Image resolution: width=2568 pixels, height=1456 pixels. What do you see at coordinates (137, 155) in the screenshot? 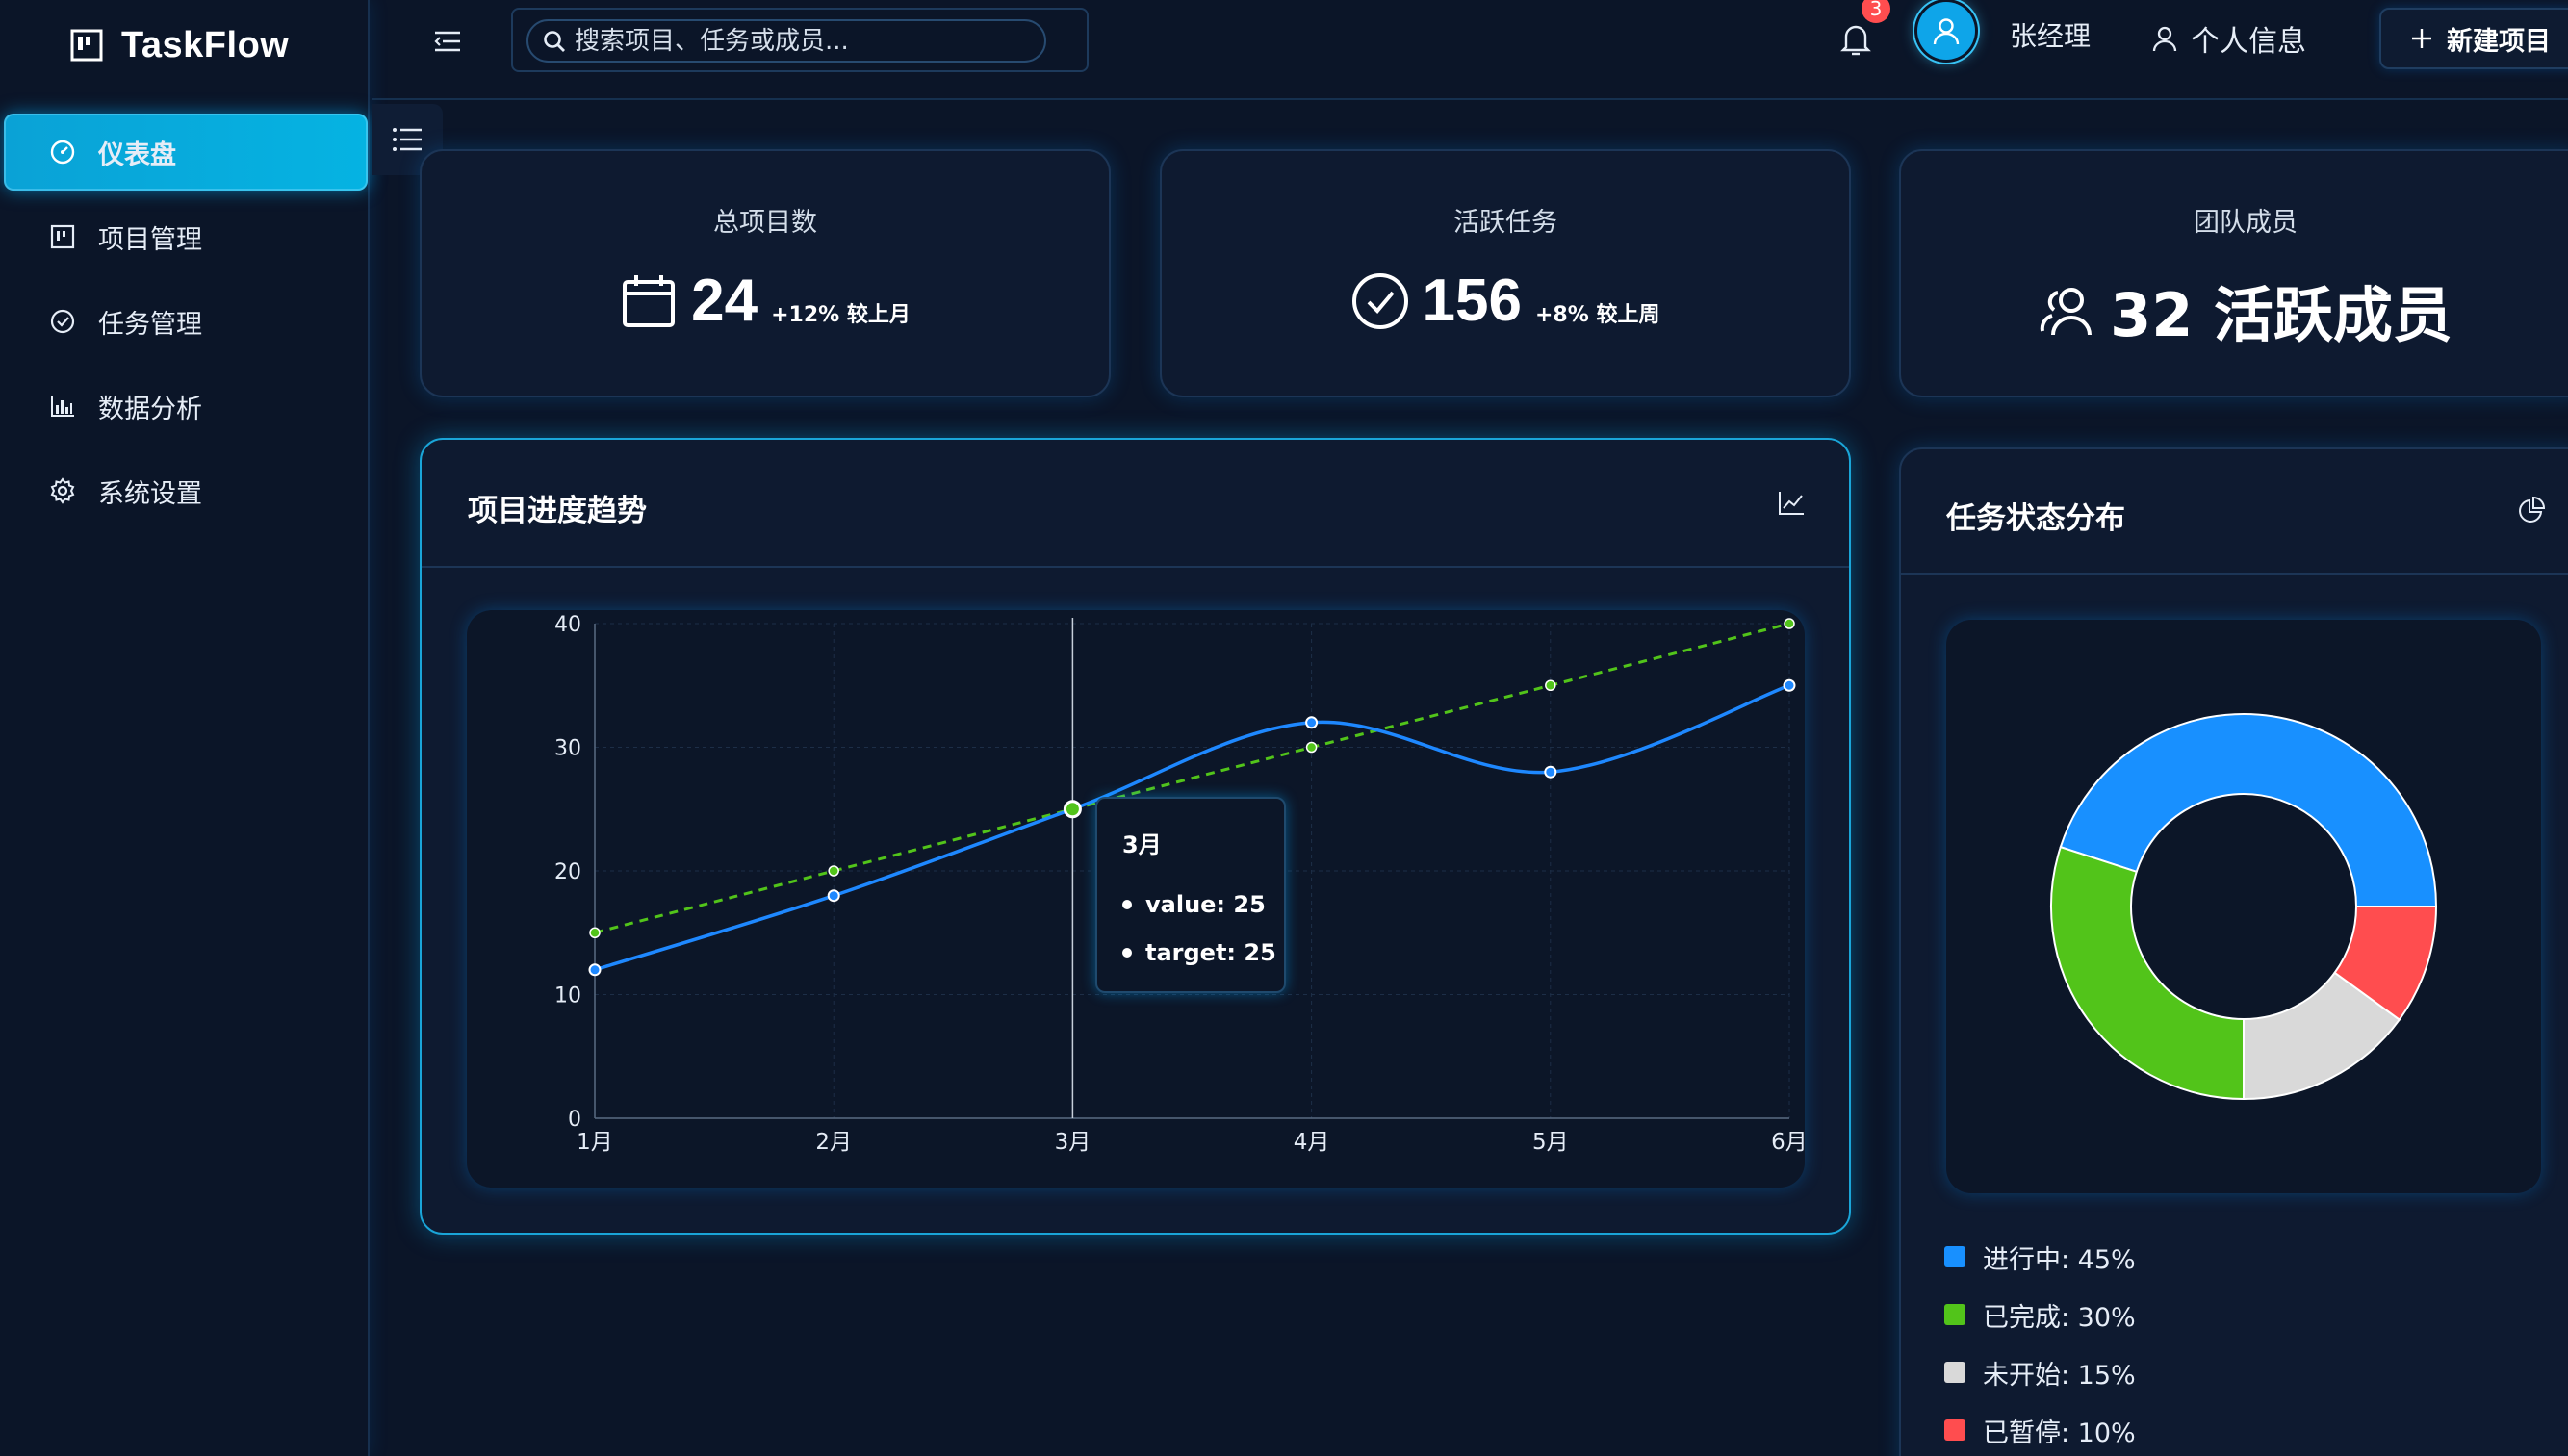
I see `sidebar-item-label: 仪表盘` at bounding box center [137, 155].